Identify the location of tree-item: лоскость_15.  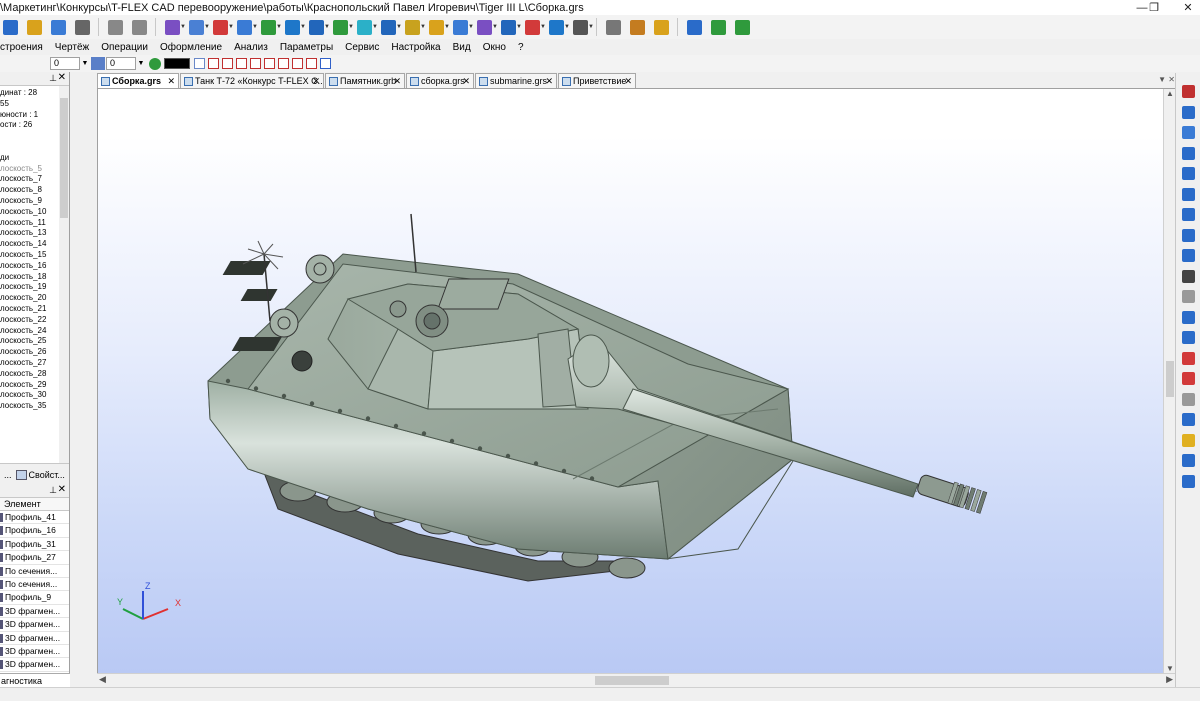
(30, 255).